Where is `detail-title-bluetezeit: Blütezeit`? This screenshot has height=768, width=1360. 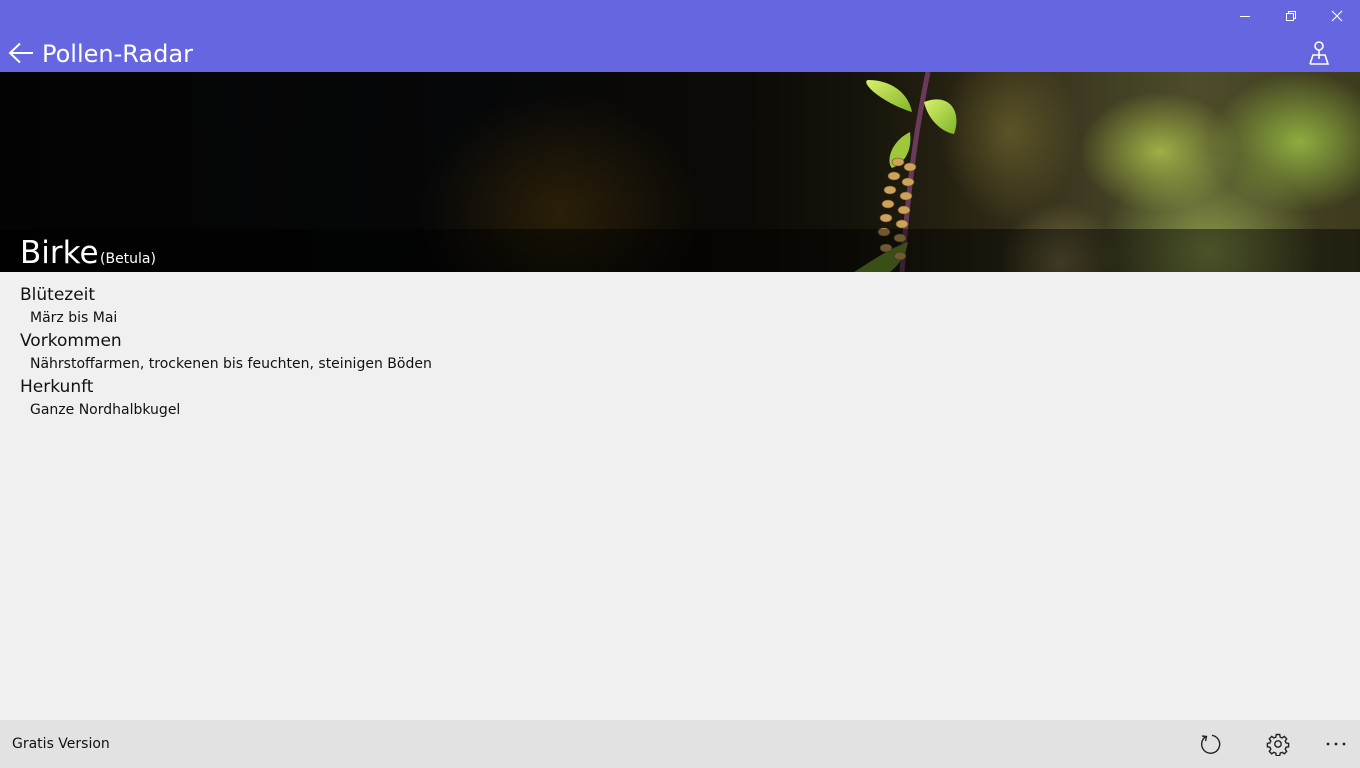 detail-title-bluetezeit: Blütezeit is located at coordinates (58, 295).